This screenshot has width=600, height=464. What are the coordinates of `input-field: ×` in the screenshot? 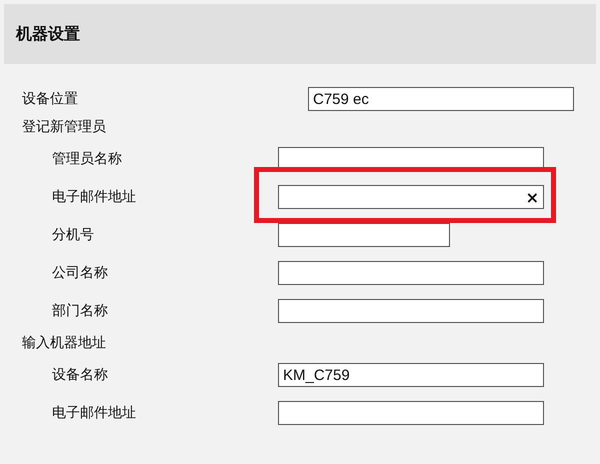 It's located at (411, 197).